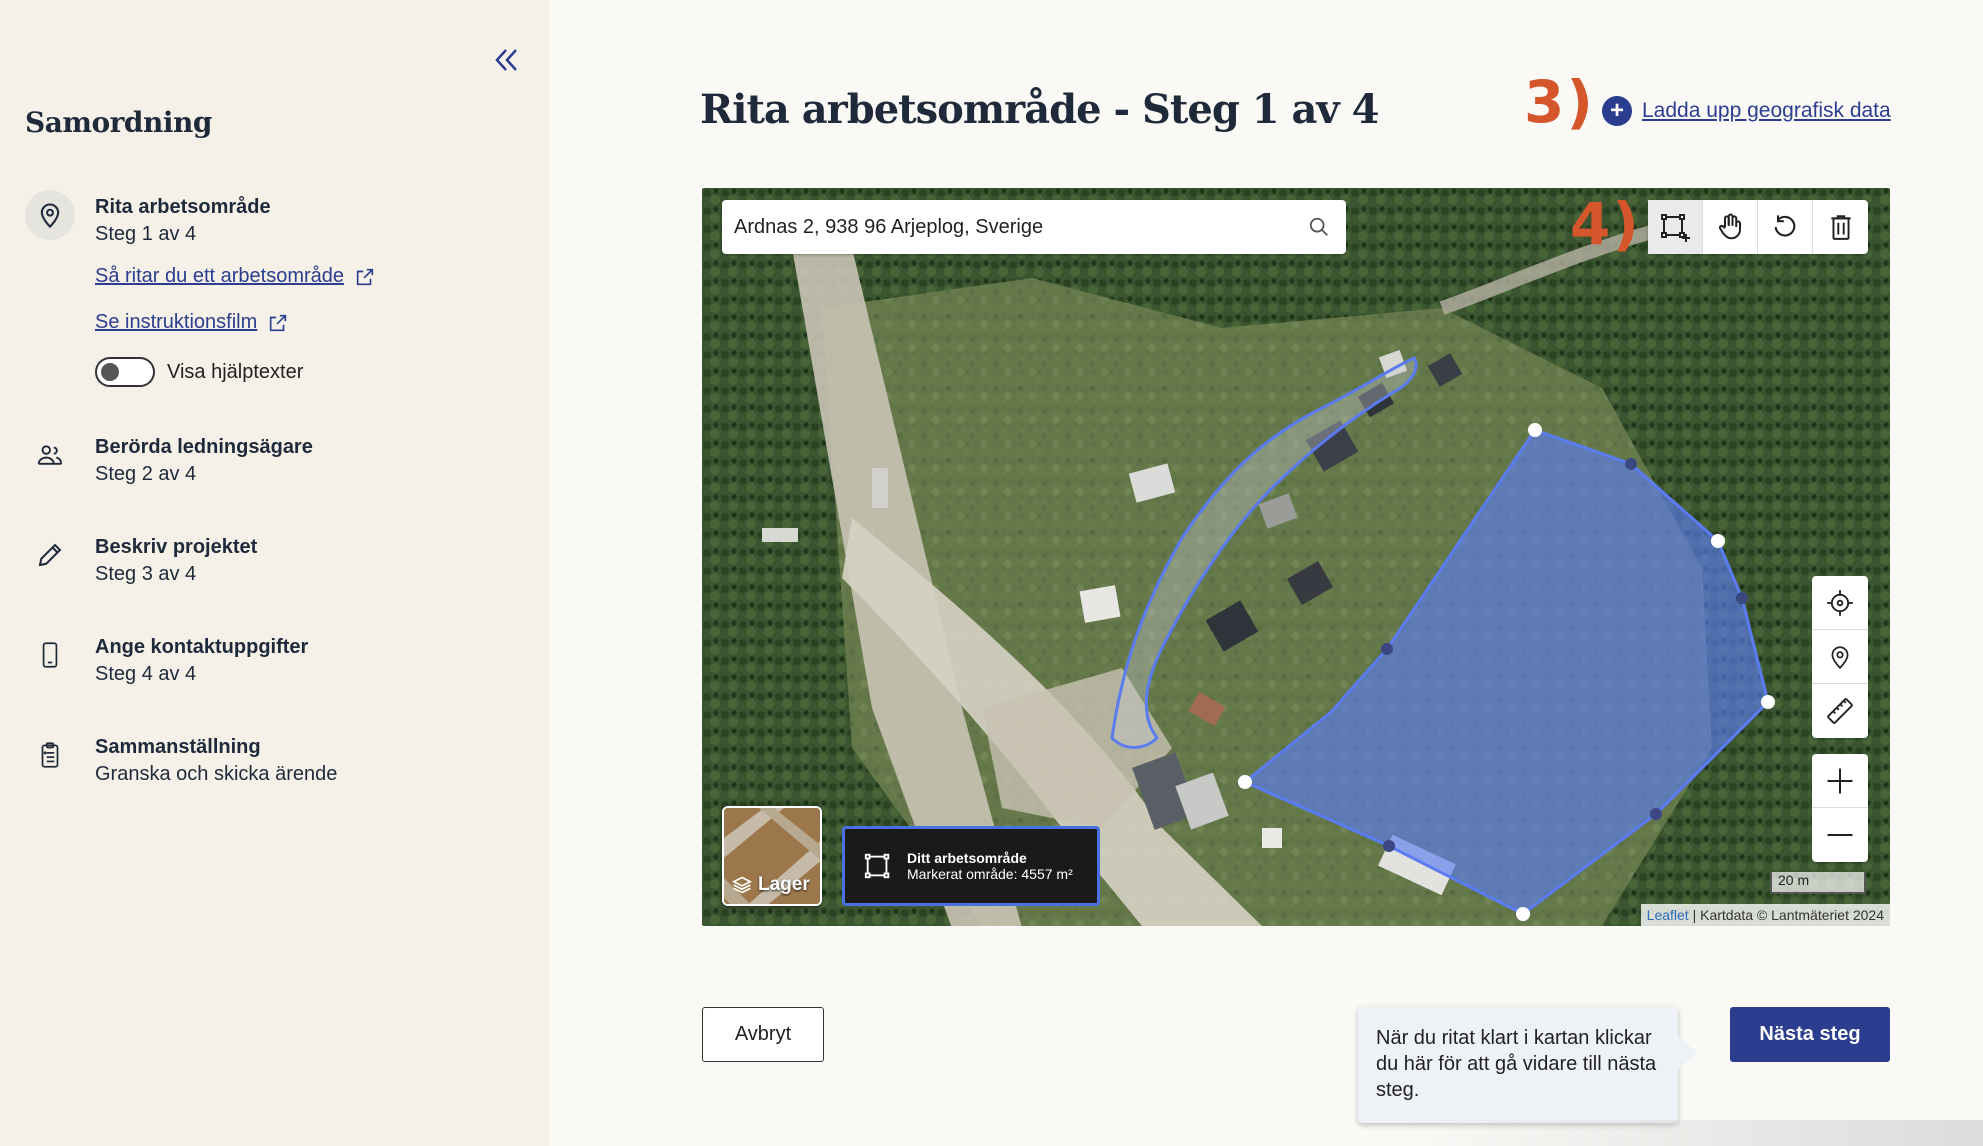  I want to click on crosshair-icon, so click(1840, 602).